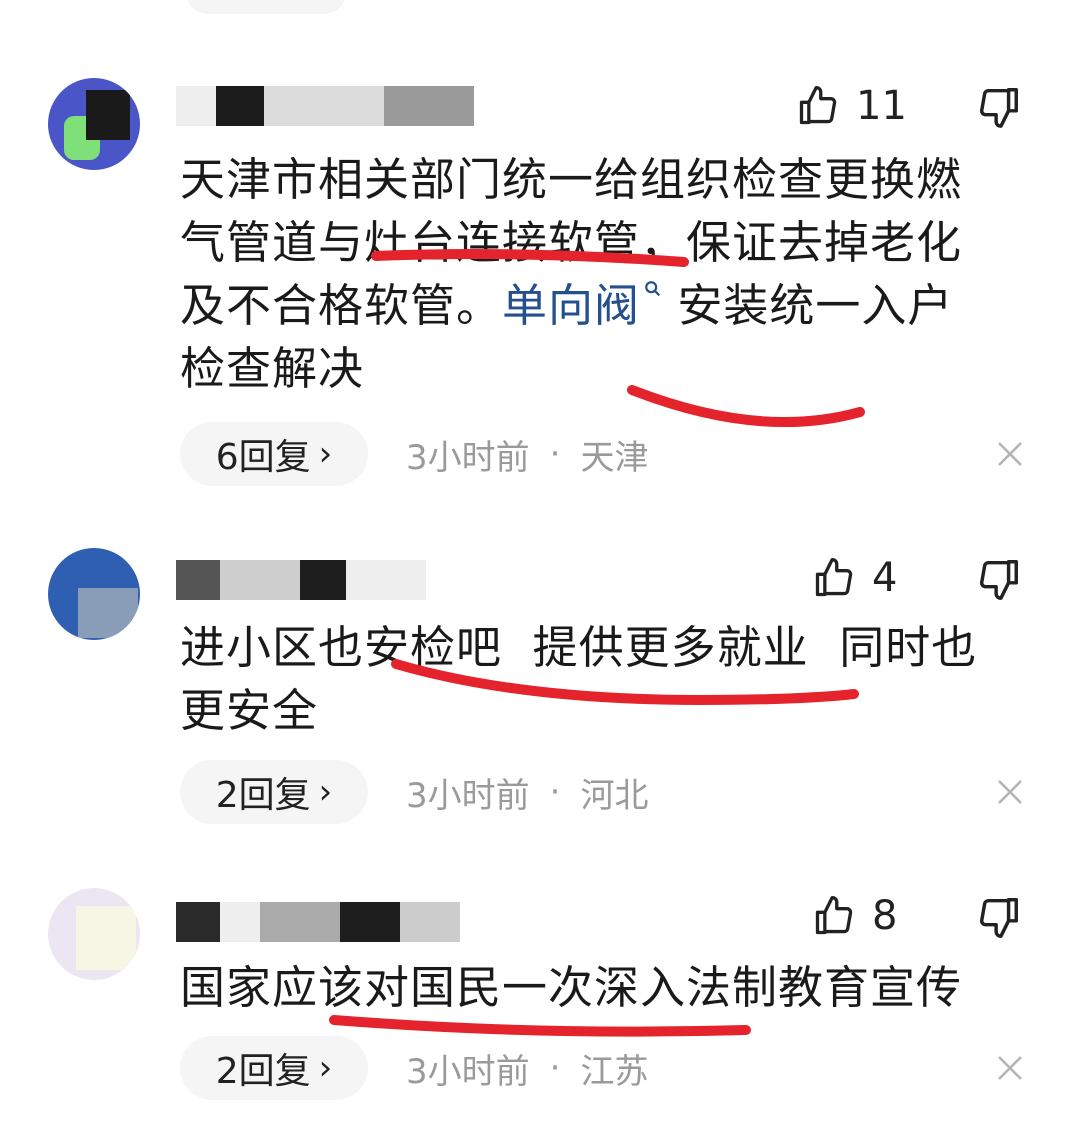 The image size is (1078, 1125). Describe the element at coordinates (266, 7) in the screenshot. I see `previous-reply-pill` at that location.